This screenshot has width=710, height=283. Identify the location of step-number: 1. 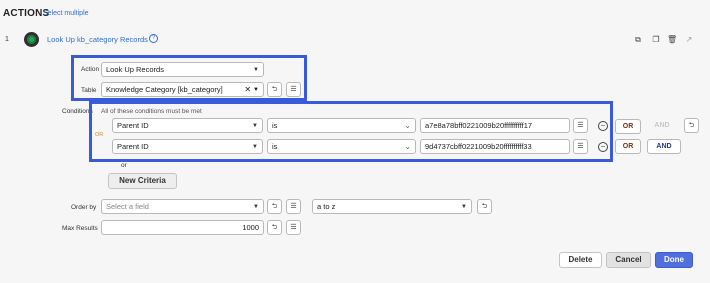
(7, 39).